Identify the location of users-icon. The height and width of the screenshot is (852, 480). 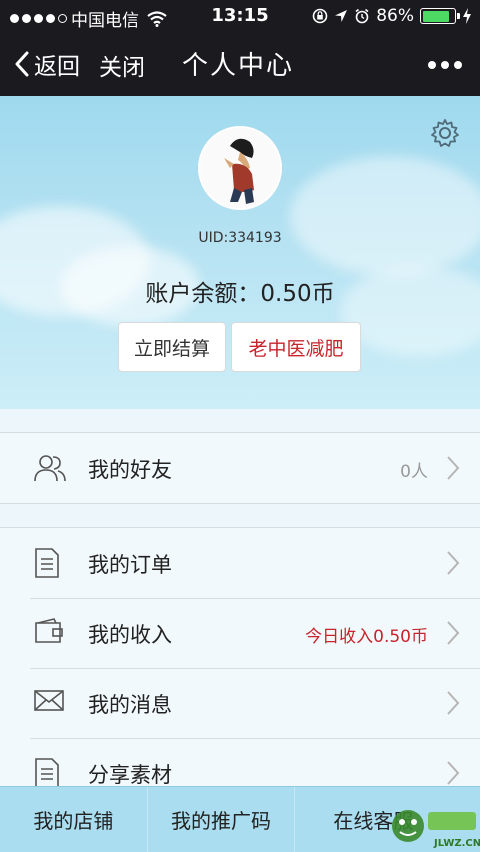
(50, 468).